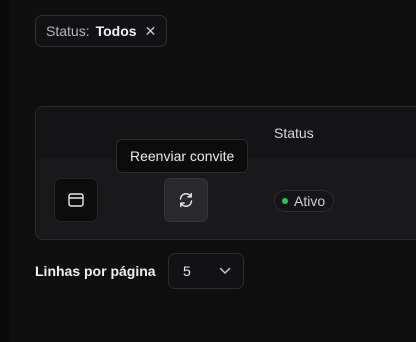 This screenshot has height=342, width=416. I want to click on status-dot-icon, so click(285, 201).